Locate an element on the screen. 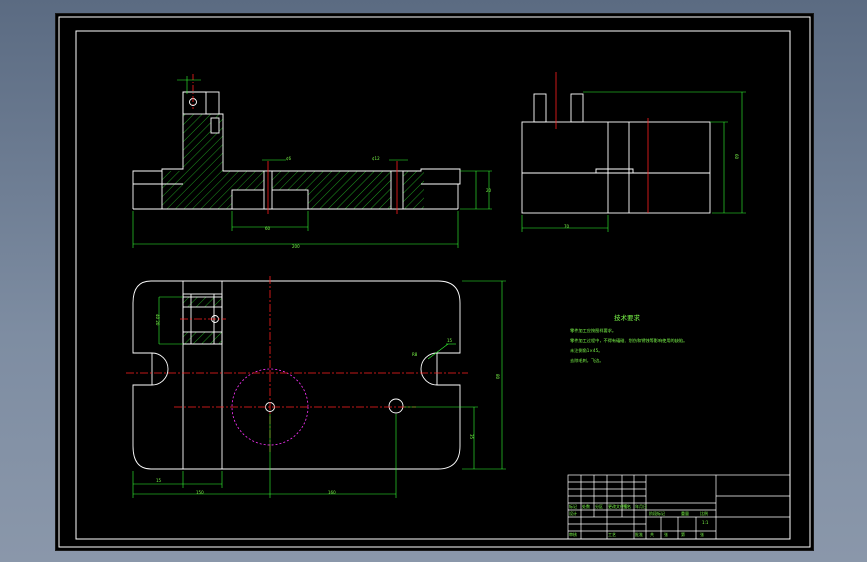  svg-text: 工艺 is located at coordinates (612, 534).